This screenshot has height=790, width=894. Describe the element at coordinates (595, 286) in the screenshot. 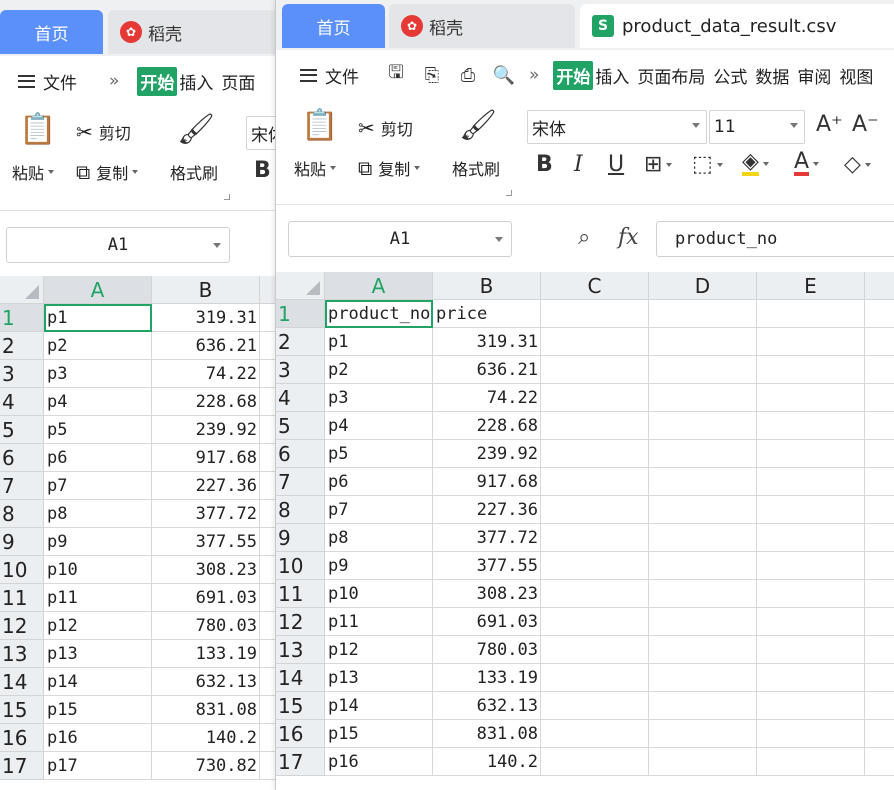

I see `column-header-c: C` at that location.